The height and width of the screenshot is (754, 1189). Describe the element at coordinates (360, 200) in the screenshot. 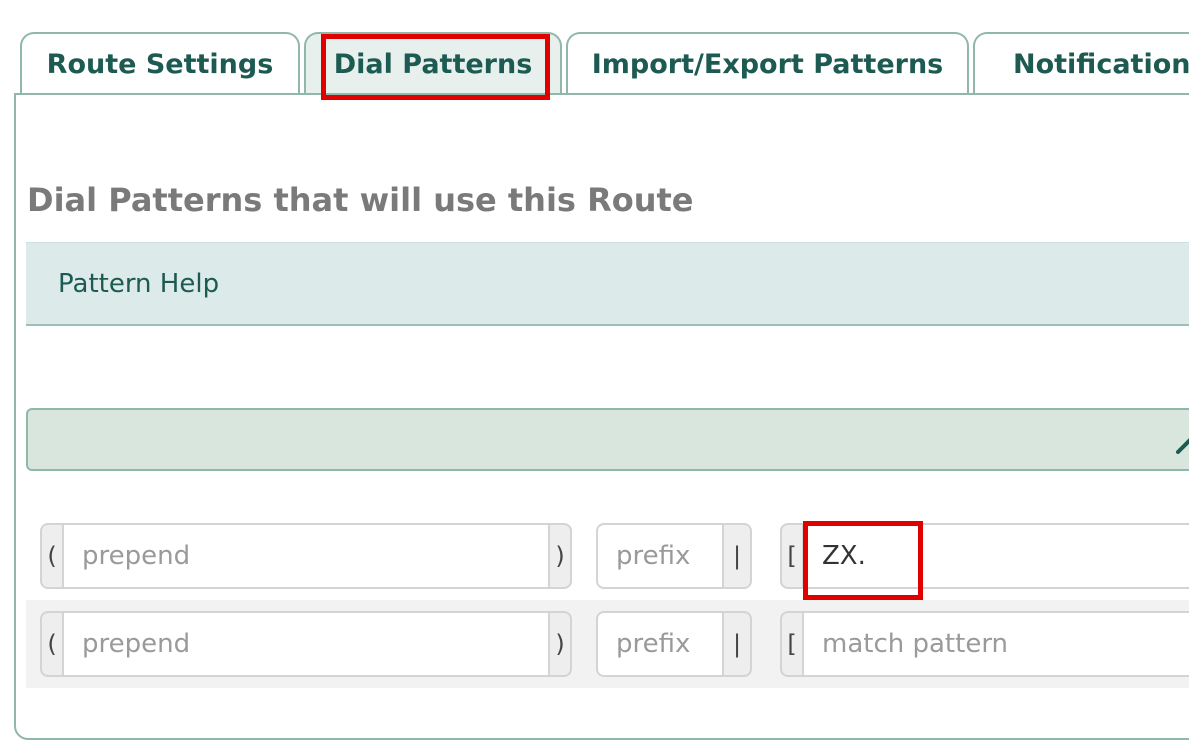

I see `section-title: Dial Patterns that will use this Route` at that location.